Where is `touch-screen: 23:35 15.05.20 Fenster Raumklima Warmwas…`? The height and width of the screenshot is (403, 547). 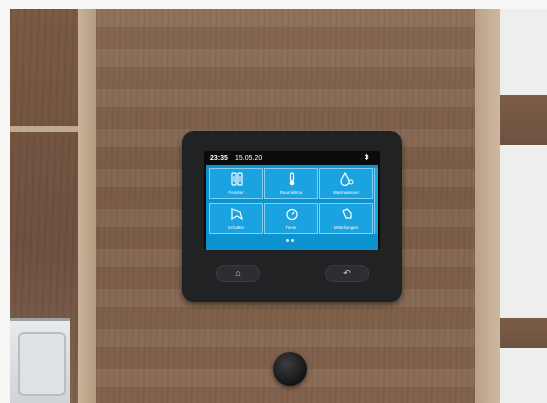 touch-screen: 23:35 15.05.20 Fenster Raumklima Warmwas… is located at coordinates (292, 201).